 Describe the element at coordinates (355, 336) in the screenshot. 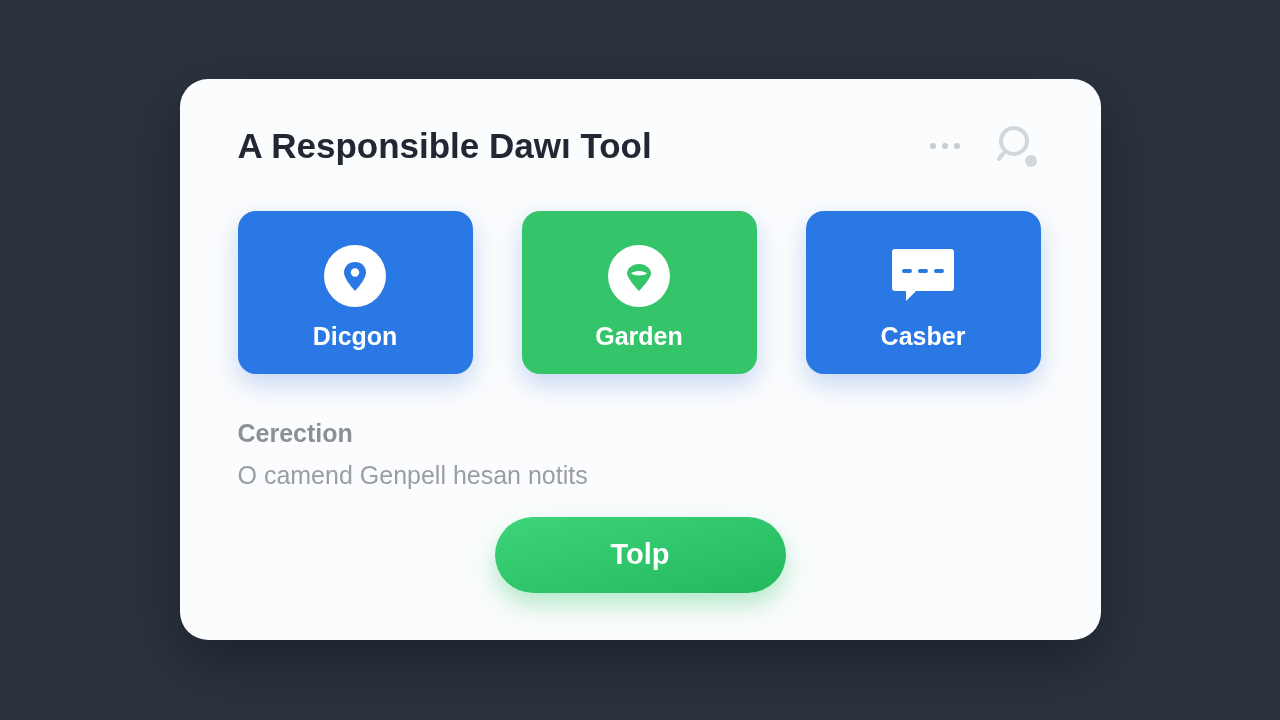

I see `tile-label: Dicgon` at that location.